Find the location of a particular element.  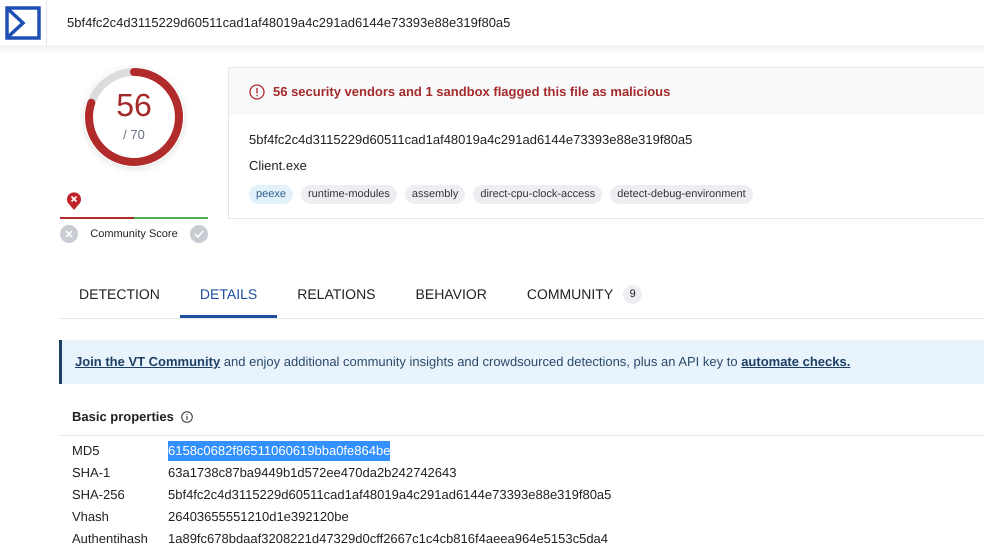

property-value: 5bf4fc2c4d3115229d60511cad1af48019a4c291ad6144e73393e88e319f80a5 is located at coordinates (390, 495).